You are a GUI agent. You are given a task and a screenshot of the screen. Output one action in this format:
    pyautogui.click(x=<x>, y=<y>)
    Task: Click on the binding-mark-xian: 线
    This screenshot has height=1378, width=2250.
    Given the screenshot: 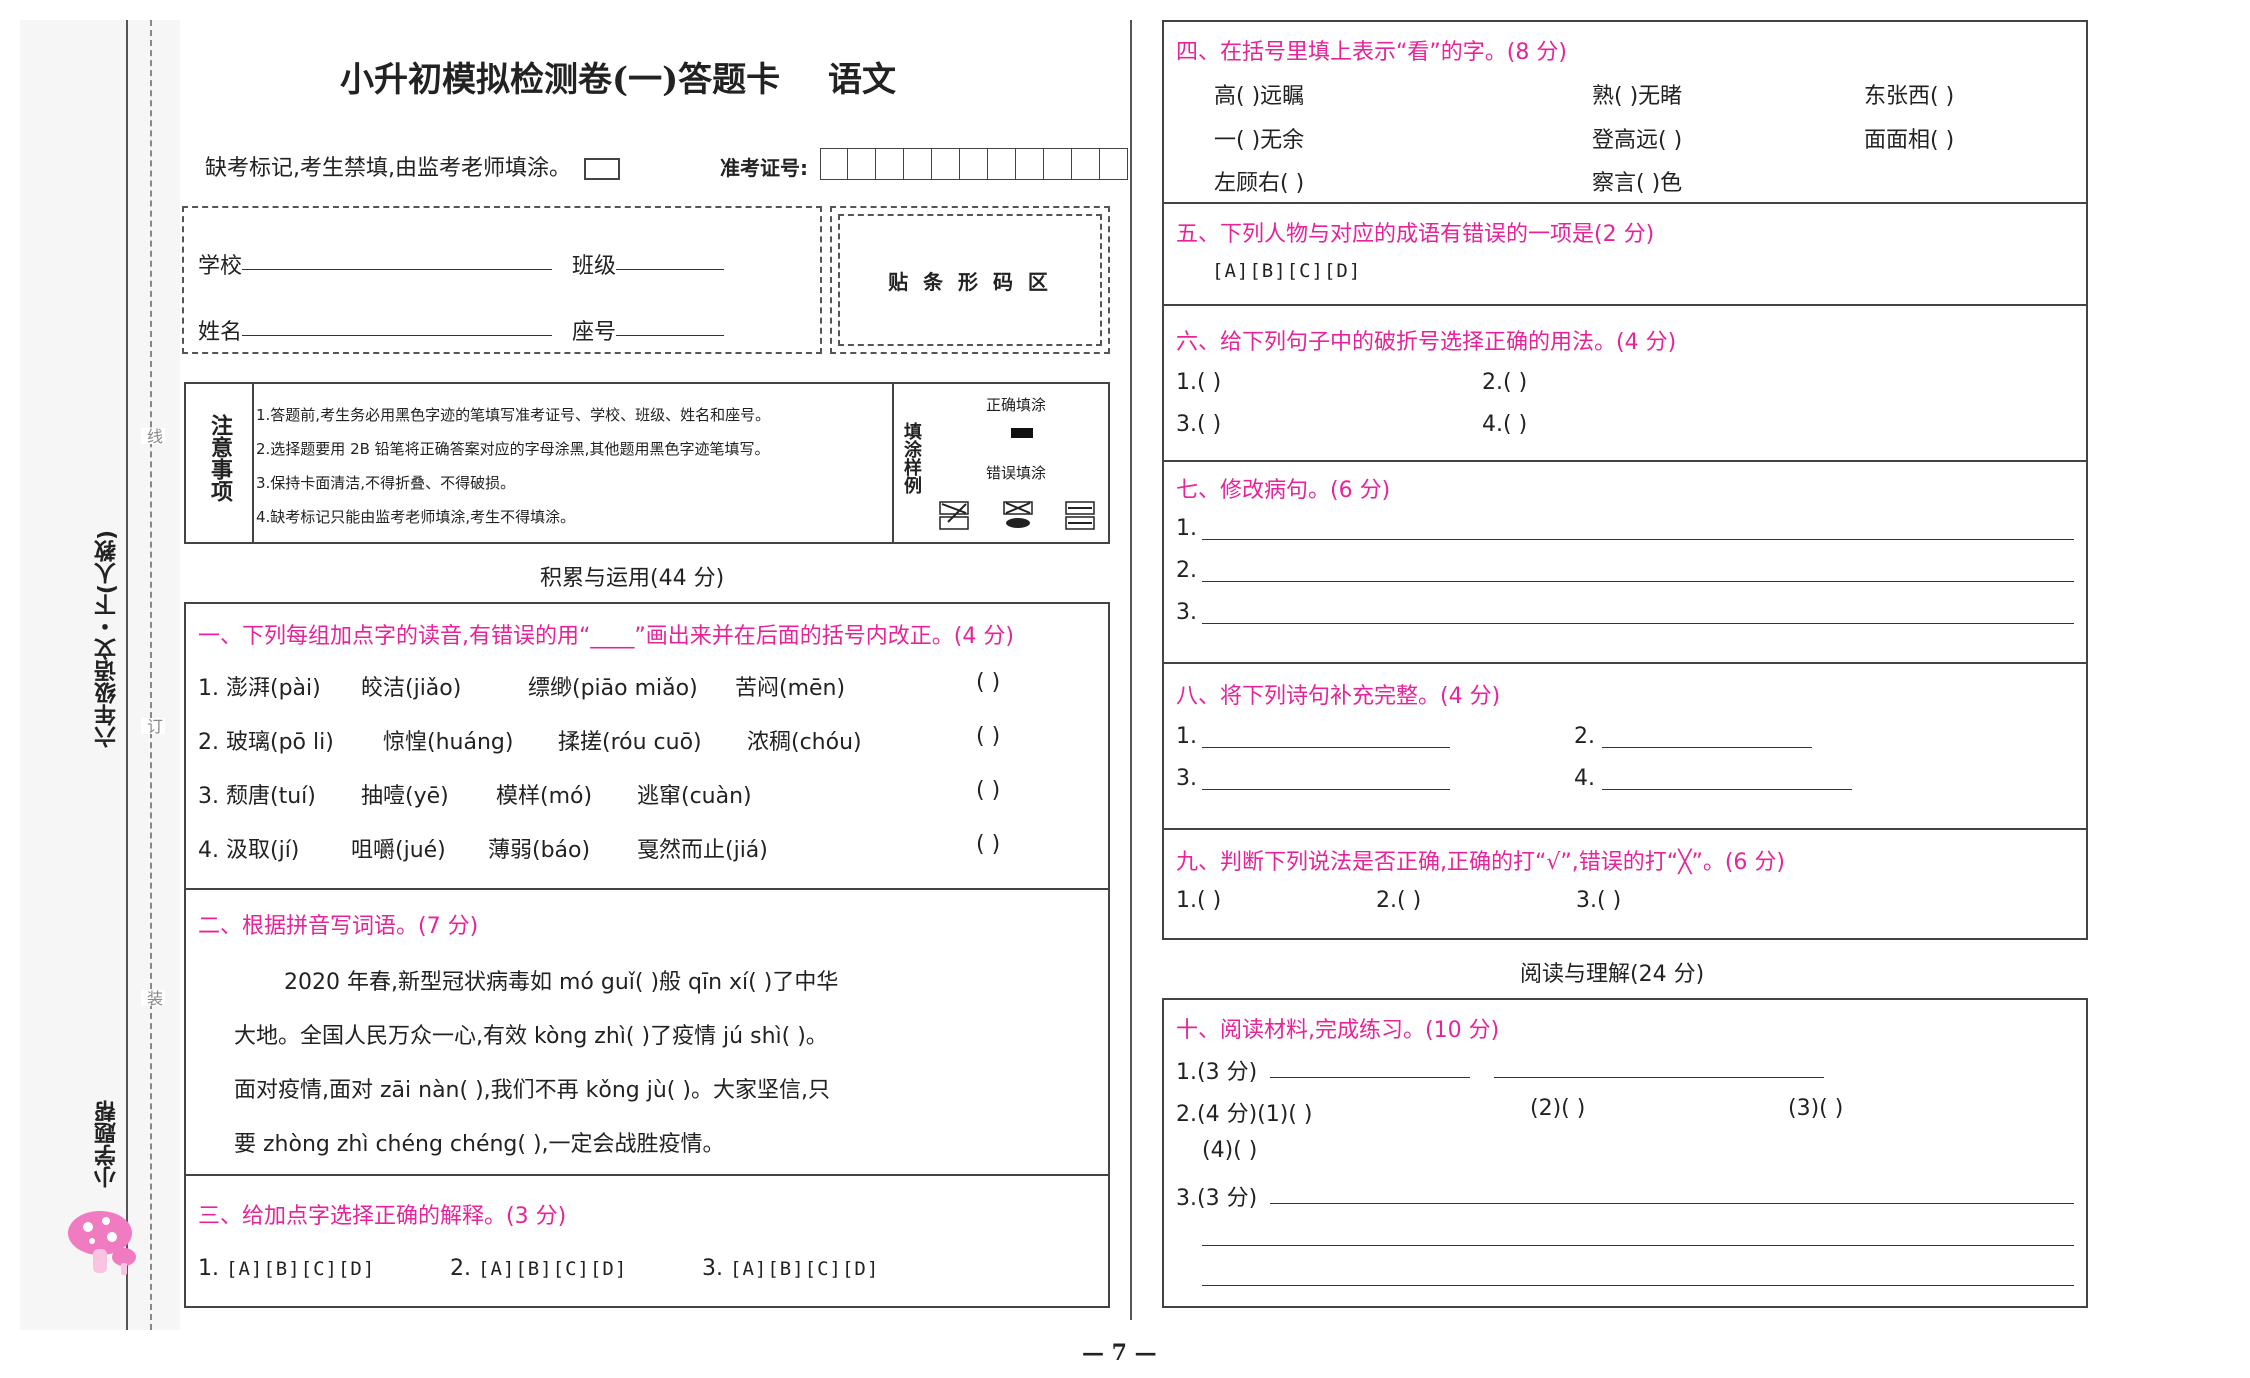 What is the action you would take?
    pyautogui.click(x=153, y=436)
    